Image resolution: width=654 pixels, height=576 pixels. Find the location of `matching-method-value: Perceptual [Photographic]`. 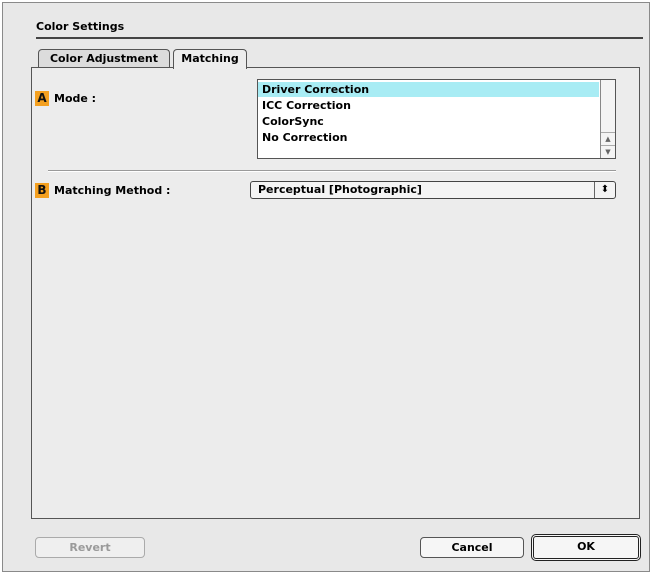

matching-method-value: Perceptual [Photographic] is located at coordinates (340, 189).